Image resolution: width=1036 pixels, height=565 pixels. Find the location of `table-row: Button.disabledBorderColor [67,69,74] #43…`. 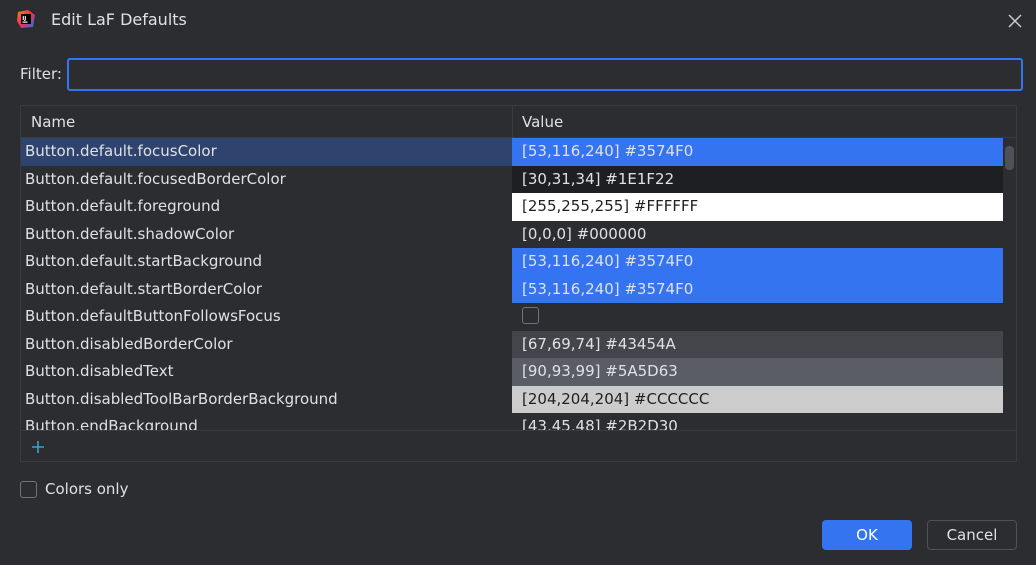

table-row: Button.disabledBorderColor [67,69,74] #43… is located at coordinates (518, 344).